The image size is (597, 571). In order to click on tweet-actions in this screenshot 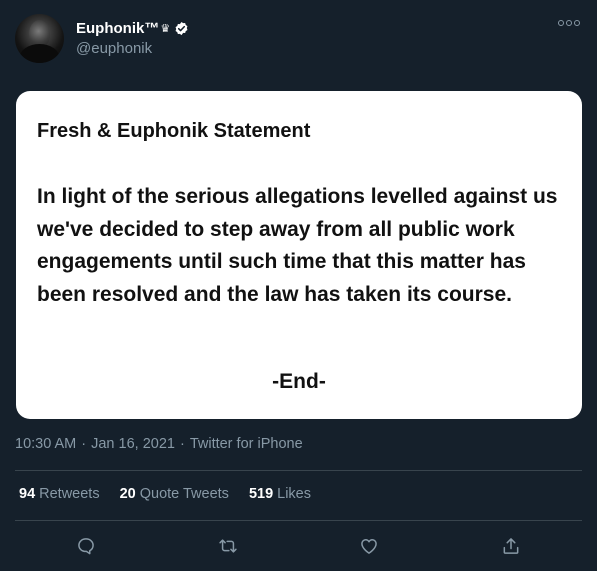, I will do `click(298, 546)`.